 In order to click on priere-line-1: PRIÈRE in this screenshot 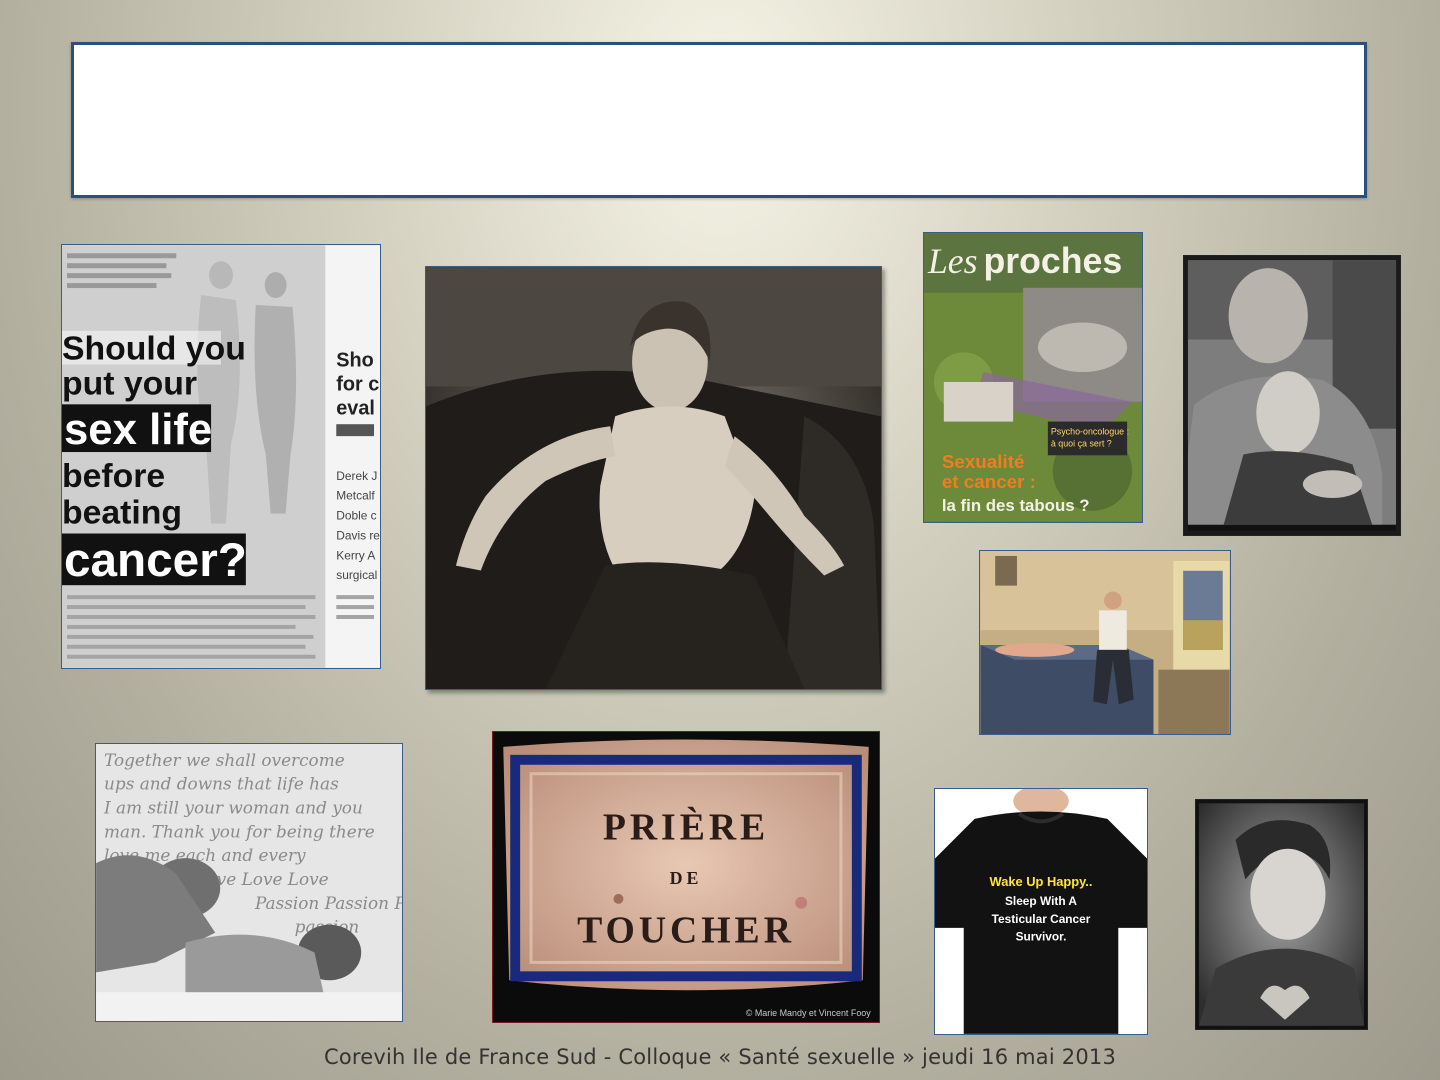, I will do `click(686, 827)`.